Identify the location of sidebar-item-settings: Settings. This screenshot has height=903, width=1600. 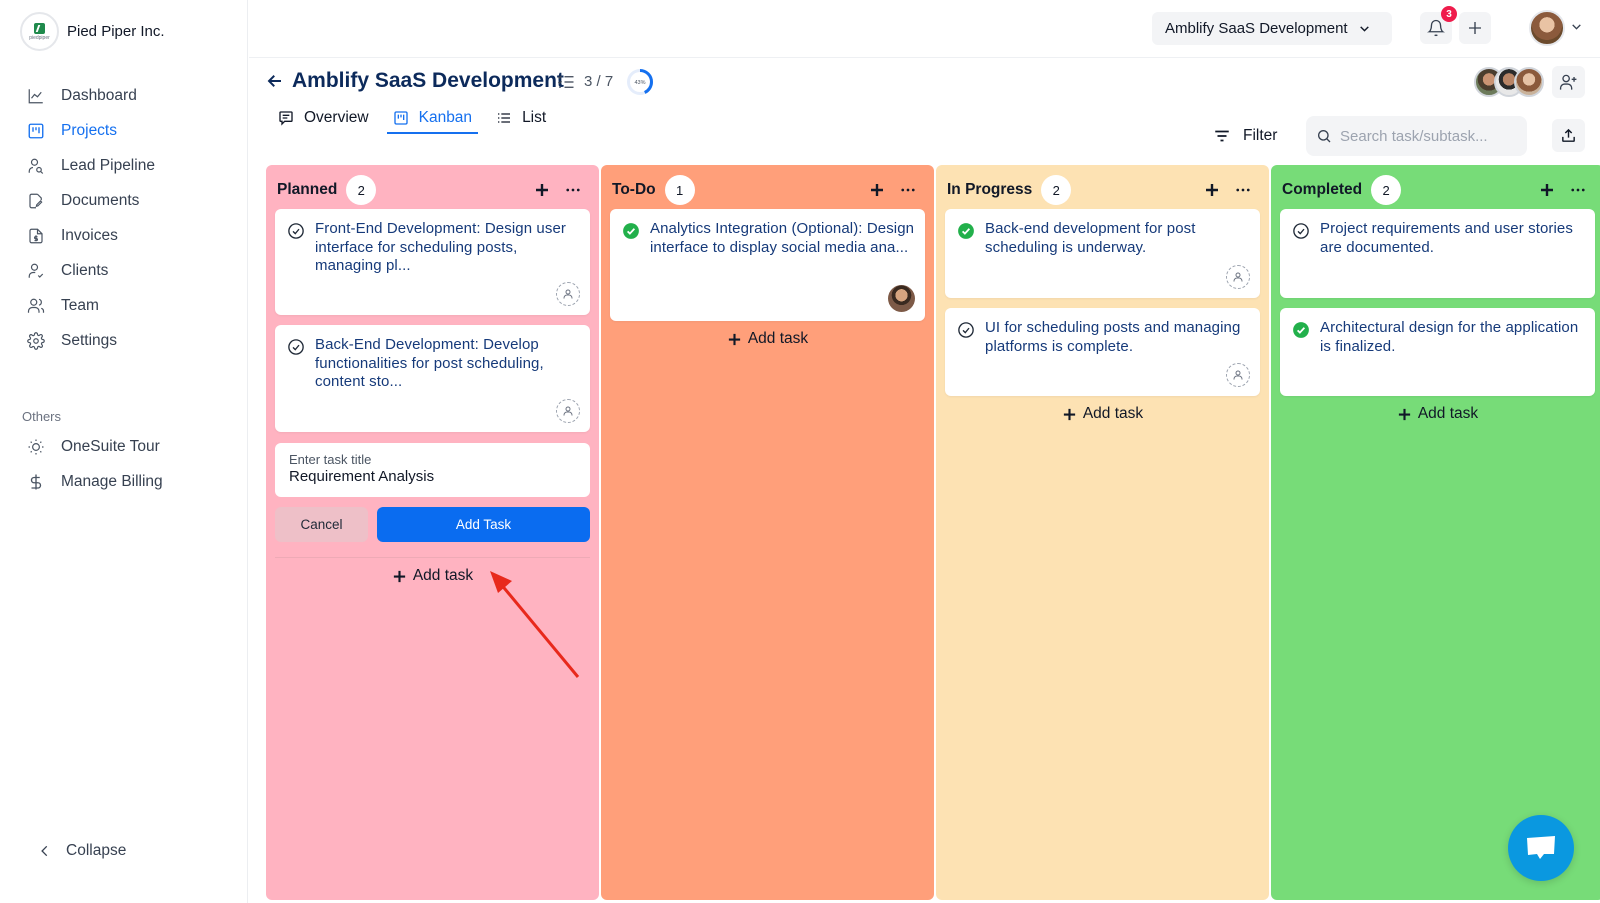
(127, 340).